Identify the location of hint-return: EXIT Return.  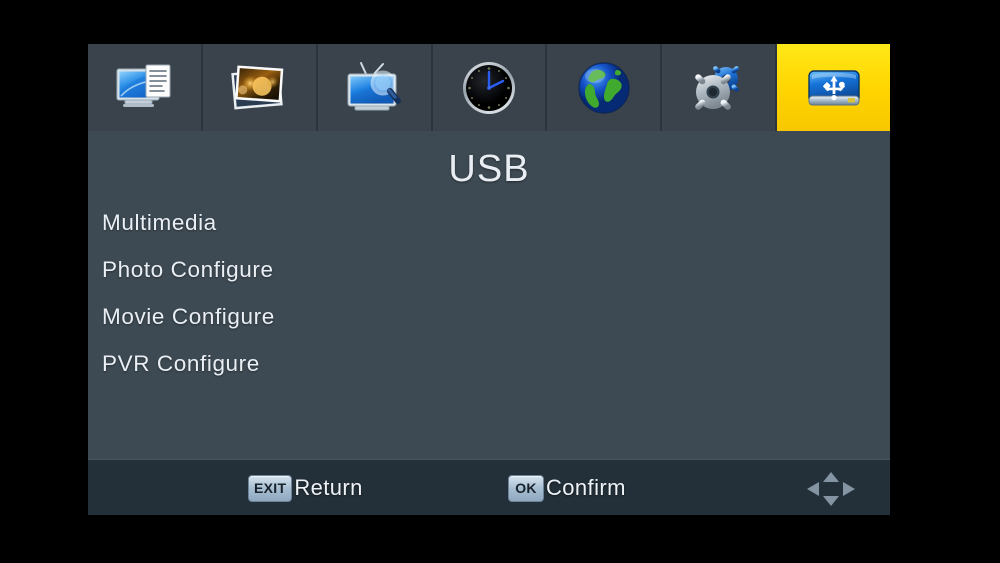
(305, 488).